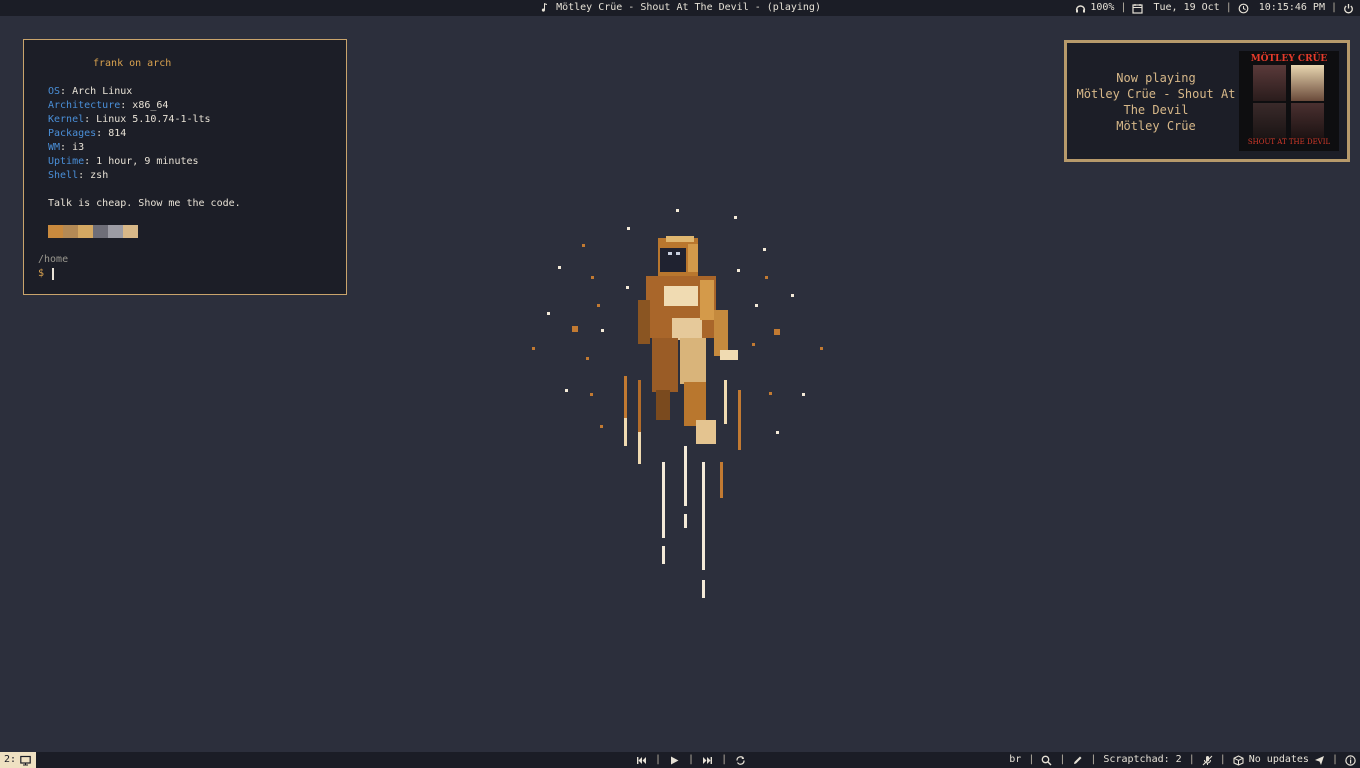 The width and height of the screenshot is (1360, 768). Describe the element at coordinates (1279, 760) in the screenshot. I see `updates-status: No updates` at that location.